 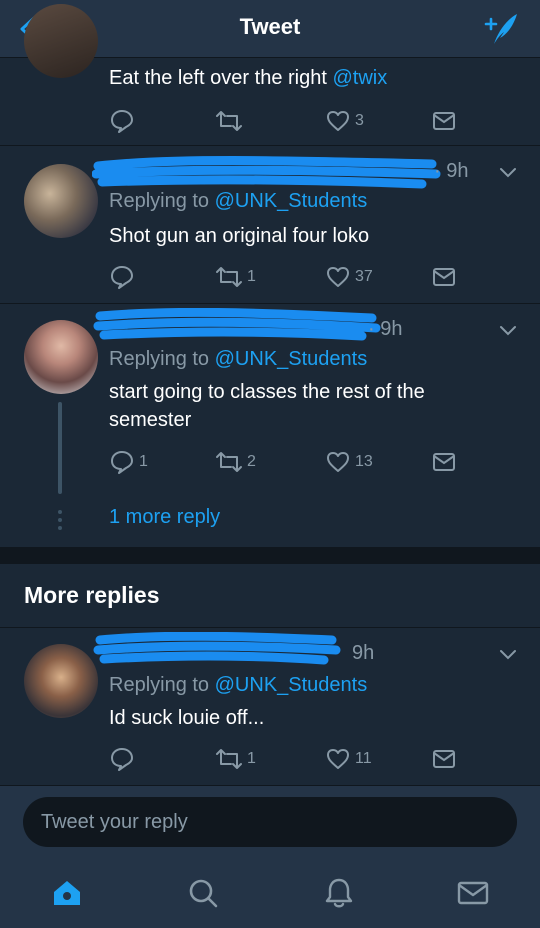 What do you see at coordinates (270, 556) in the screenshot?
I see `section-divider` at bounding box center [270, 556].